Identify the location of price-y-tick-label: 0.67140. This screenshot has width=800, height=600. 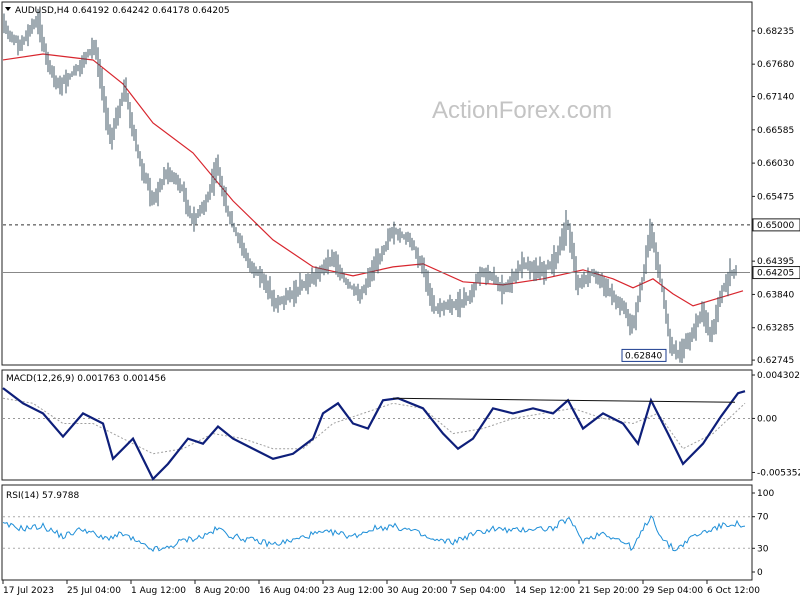
(775, 98).